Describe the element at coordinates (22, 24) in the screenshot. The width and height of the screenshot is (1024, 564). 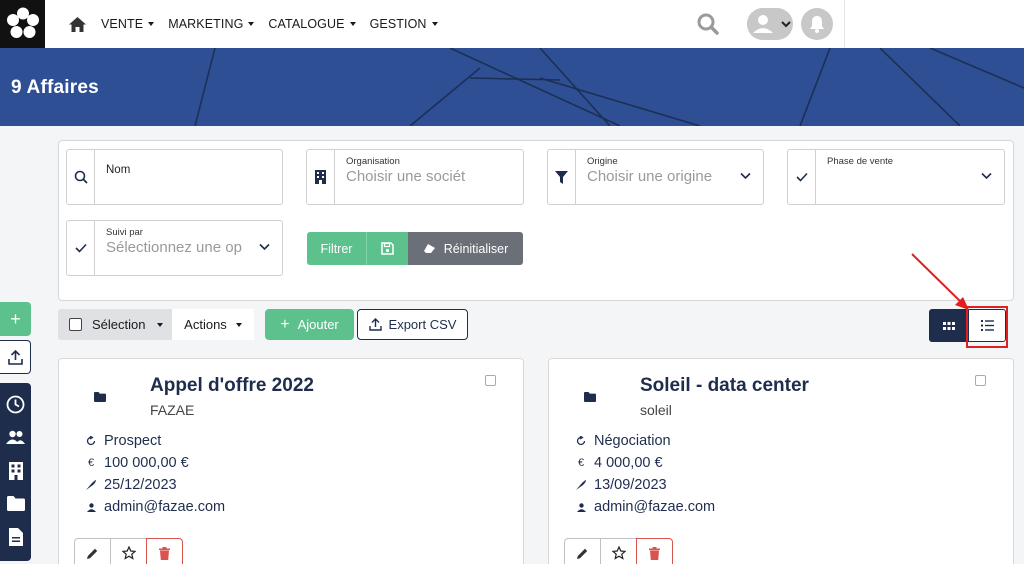
I see `app-logo` at that location.